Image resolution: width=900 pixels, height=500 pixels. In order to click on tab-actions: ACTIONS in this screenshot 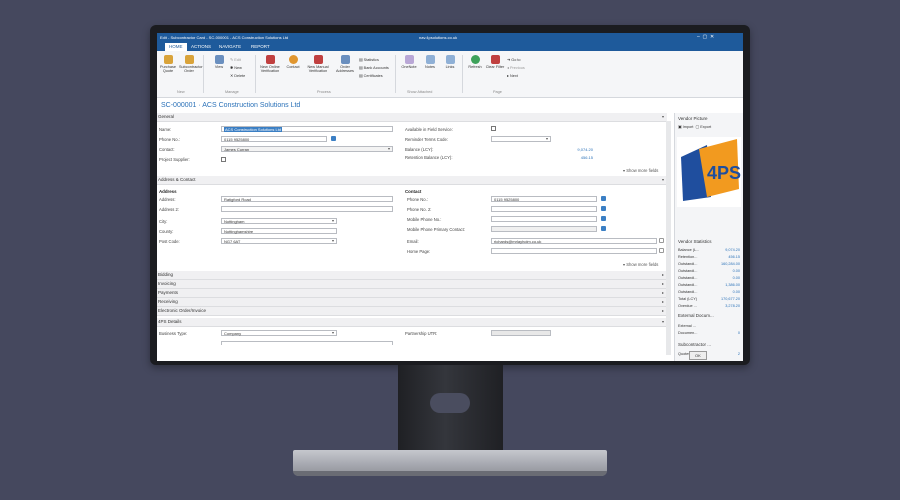, I will do `click(201, 47)`.